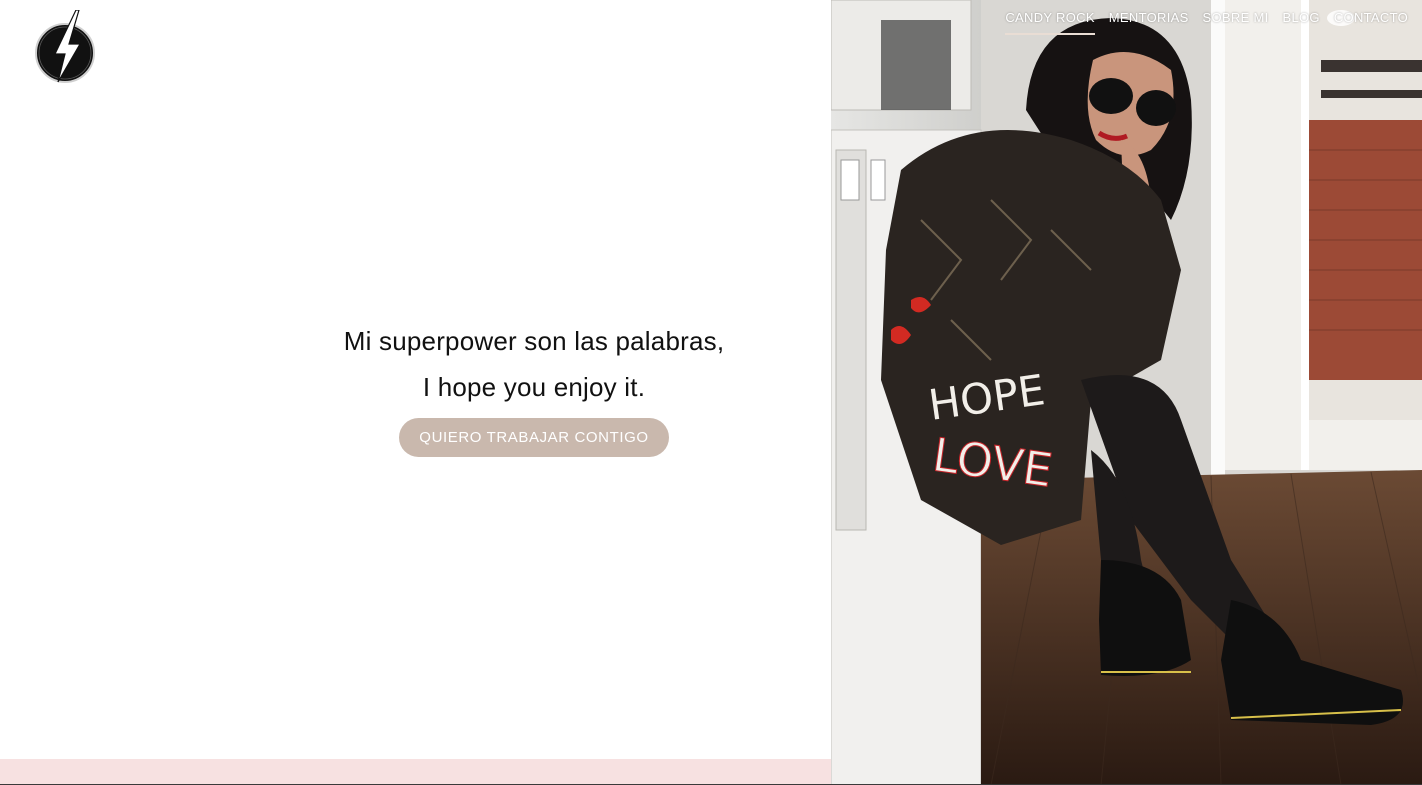 This screenshot has width=1422, height=785. Describe the element at coordinates (1149, 21) in the screenshot. I see `nav-item-mentorias: MENTORIAS` at that location.